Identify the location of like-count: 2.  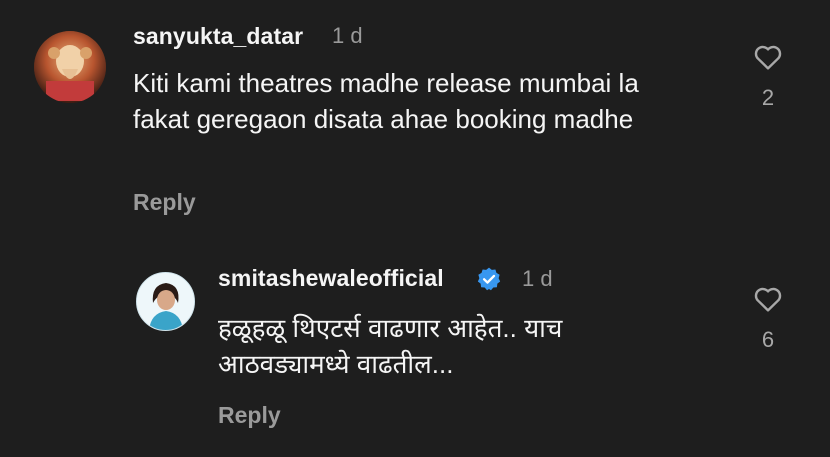
(768, 97).